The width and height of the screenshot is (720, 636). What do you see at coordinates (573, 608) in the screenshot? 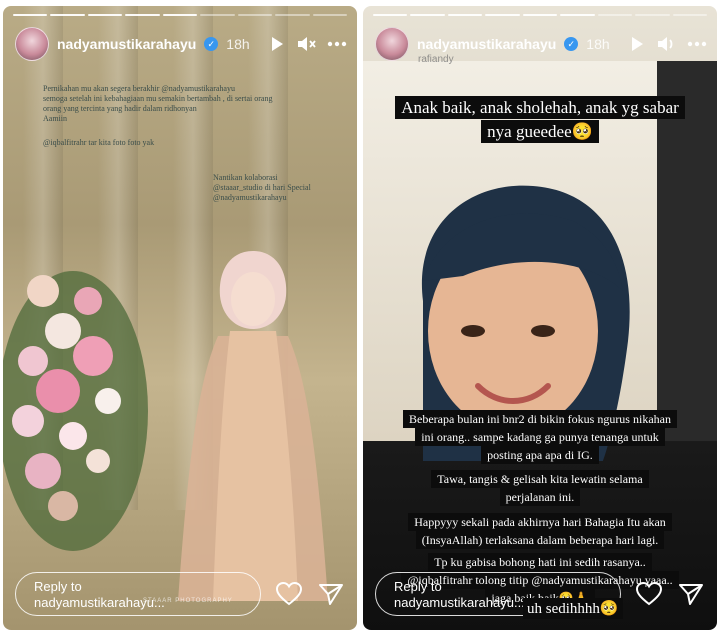
I see `overlay-comment: uh sedihhhh🥺` at bounding box center [573, 608].